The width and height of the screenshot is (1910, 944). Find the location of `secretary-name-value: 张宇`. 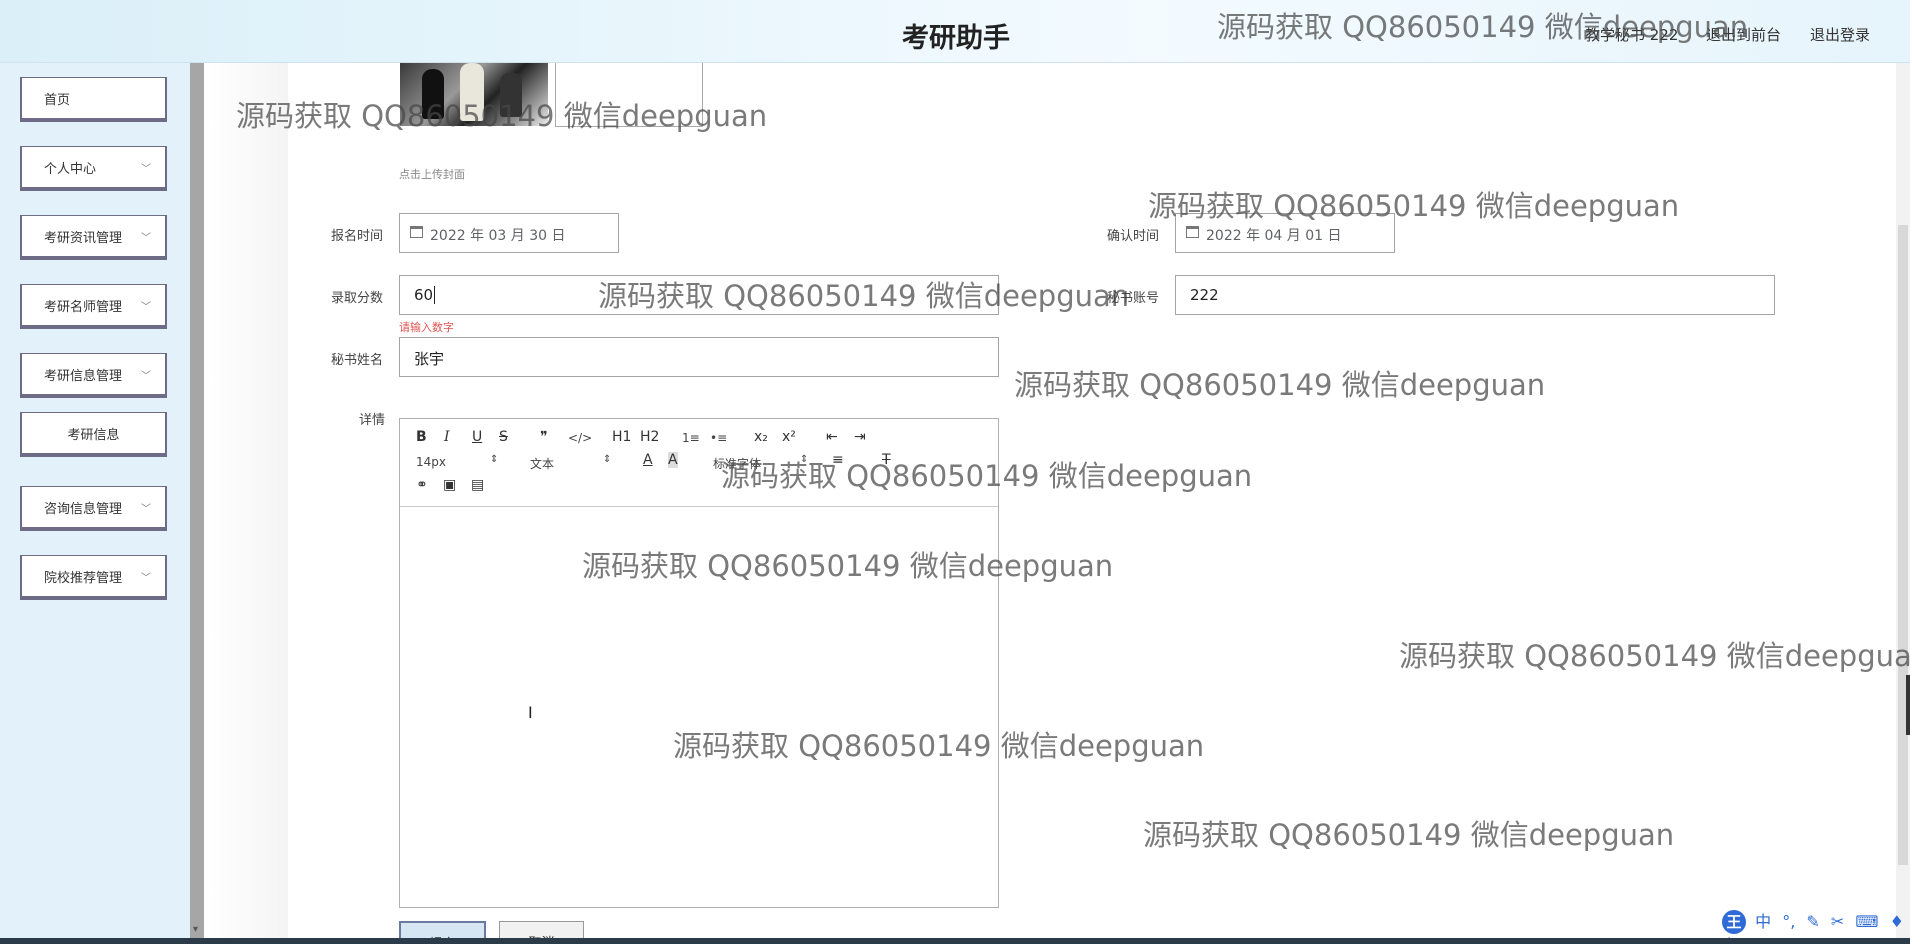

secretary-name-value: 张宇 is located at coordinates (429, 359).